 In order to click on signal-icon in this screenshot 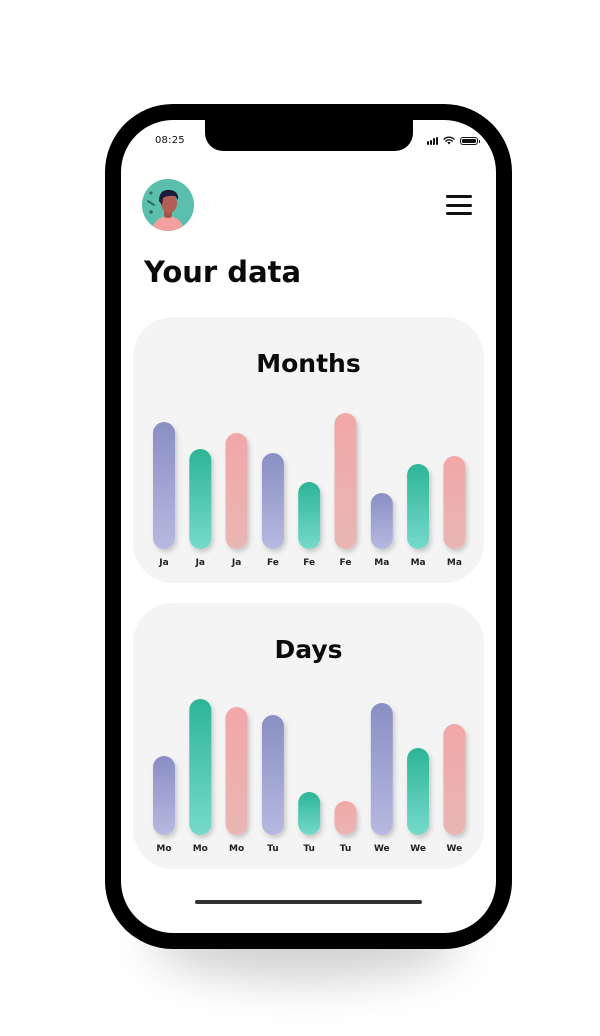, I will do `click(432, 140)`.